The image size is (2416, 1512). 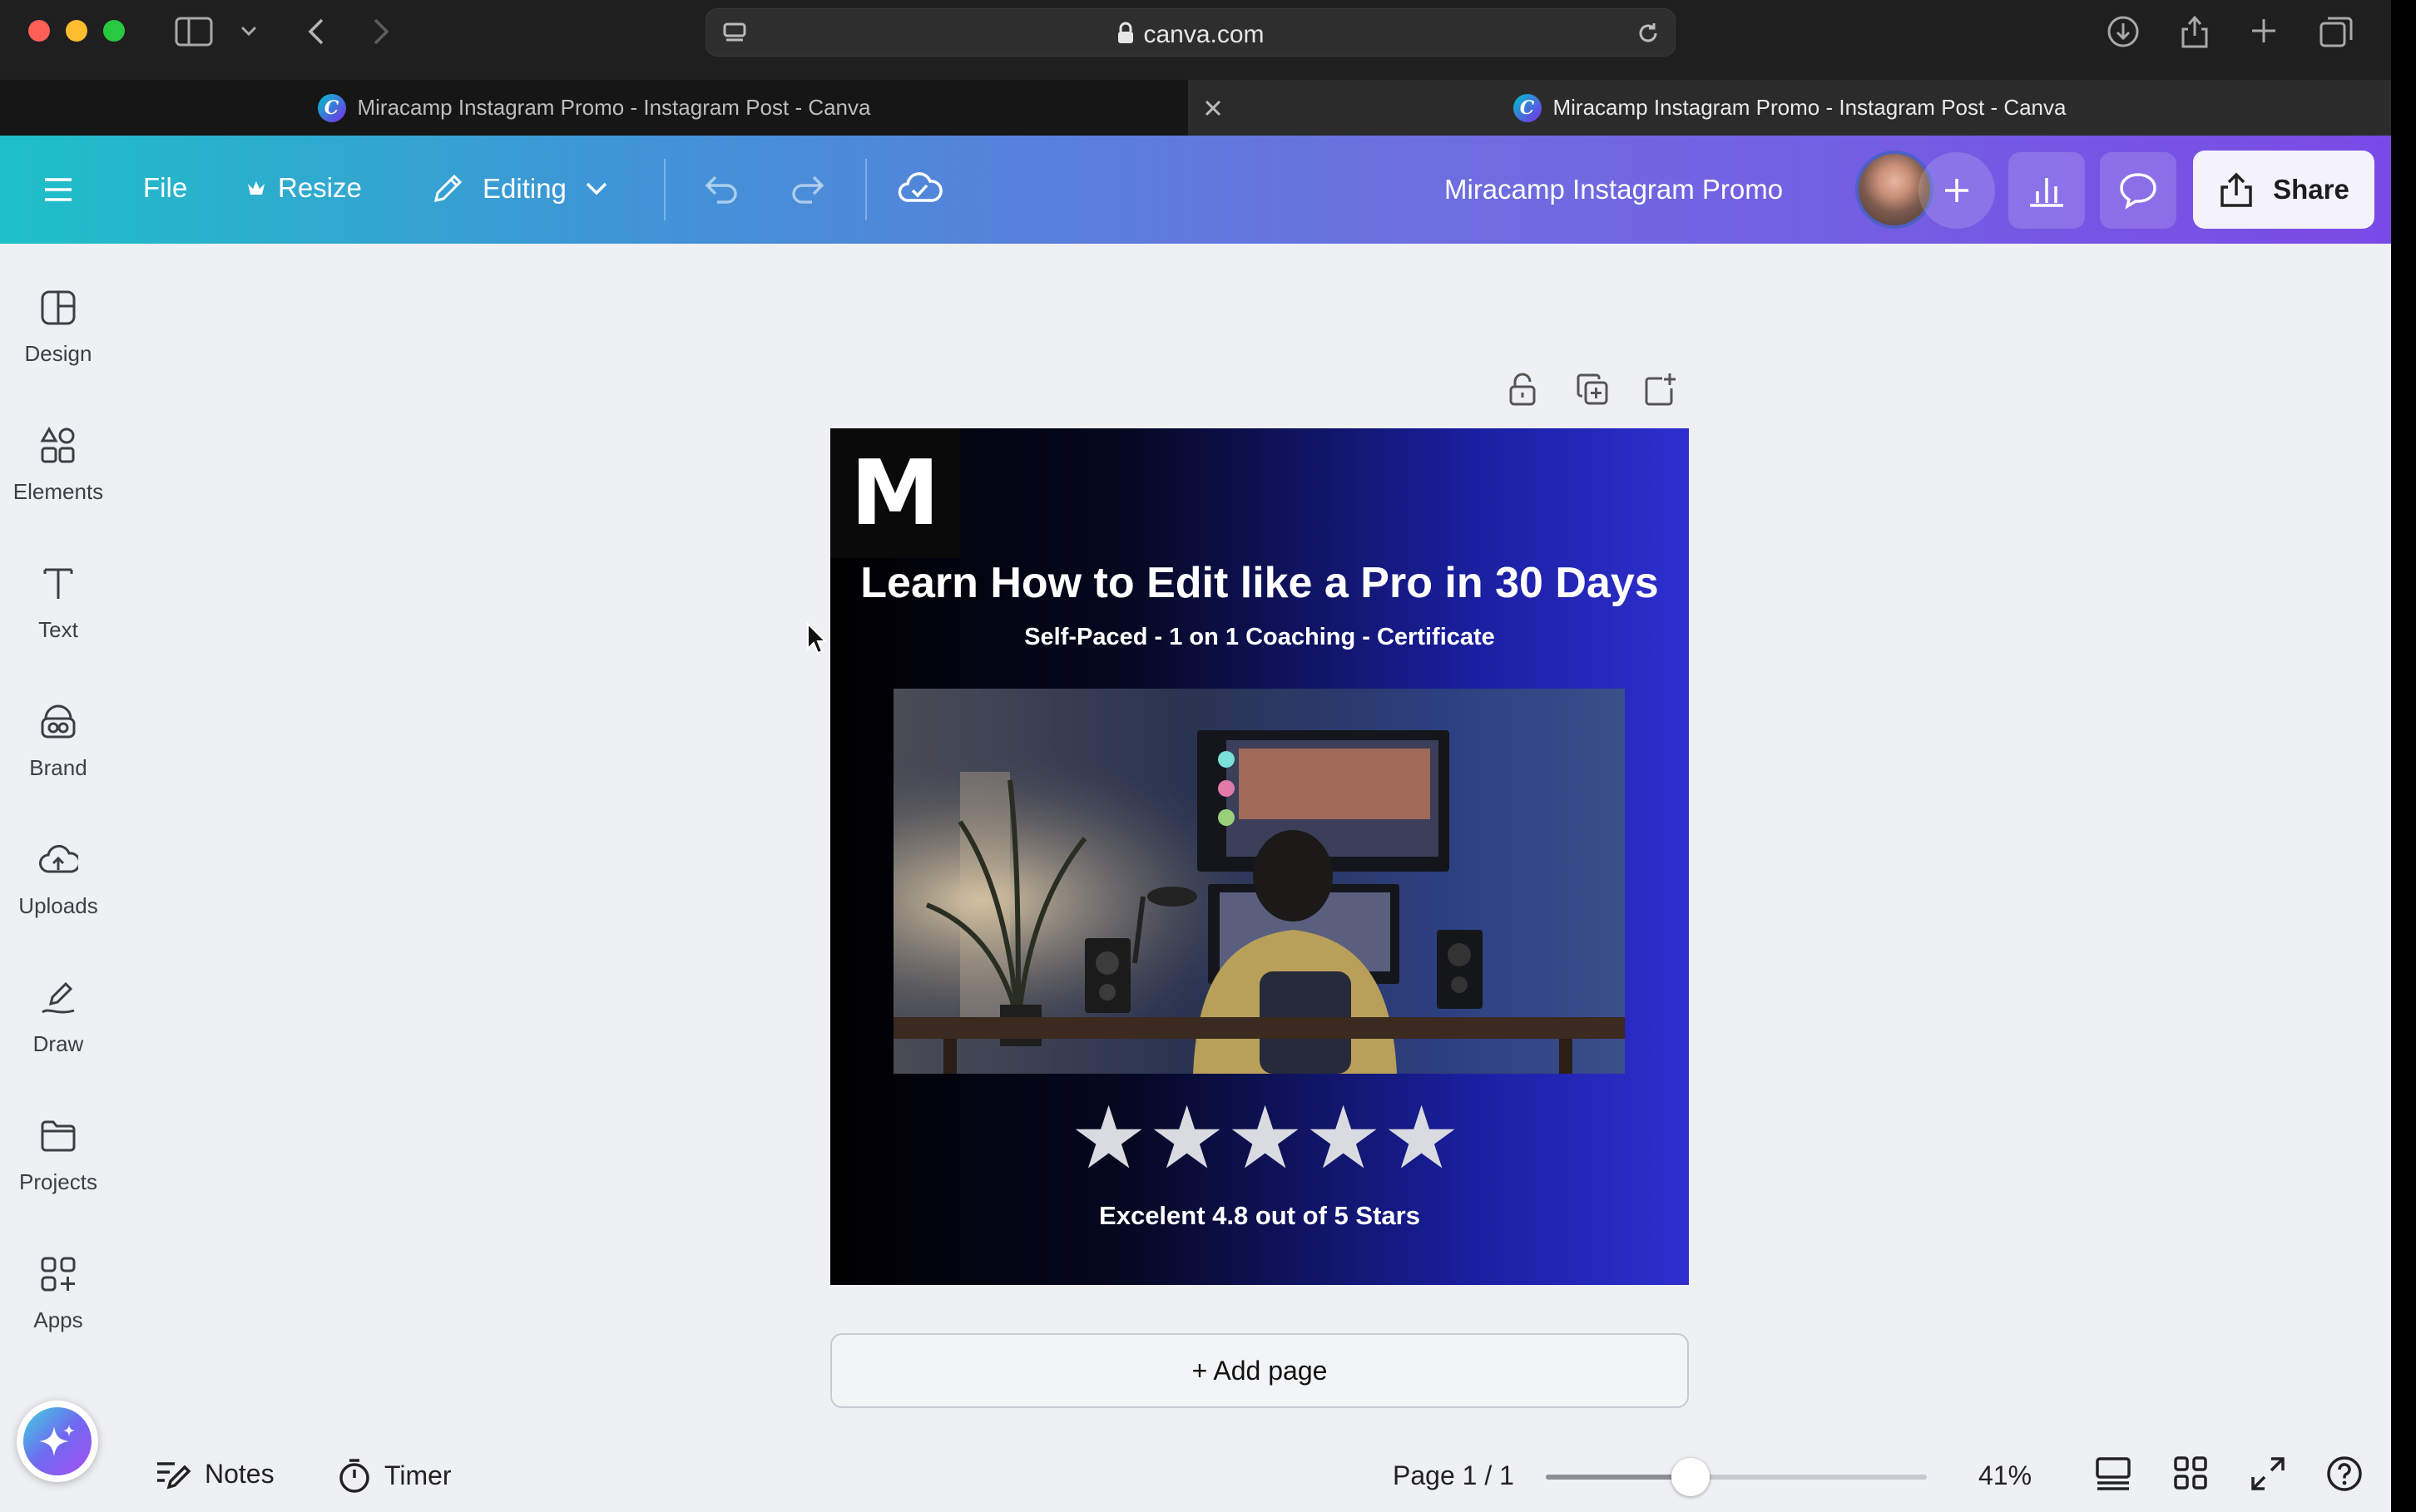 I want to click on duplicate-page-icon, so click(x=1592, y=389).